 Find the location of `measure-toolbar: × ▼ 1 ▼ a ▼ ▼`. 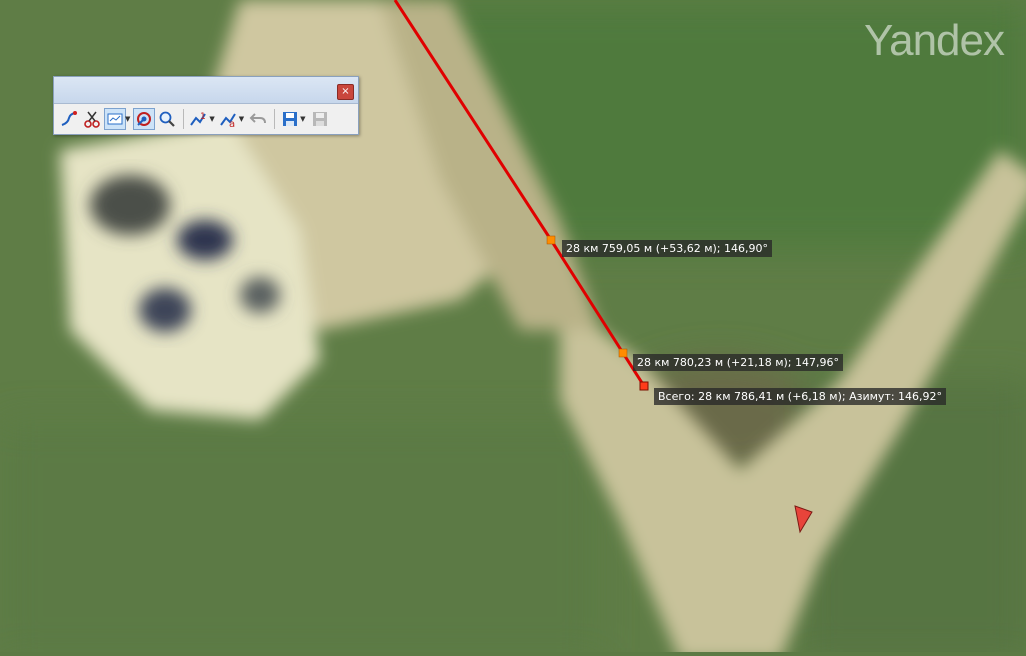

measure-toolbar: × ▼ 1 ▼ a ▼ ▼ is located at coordinates (206, 105).